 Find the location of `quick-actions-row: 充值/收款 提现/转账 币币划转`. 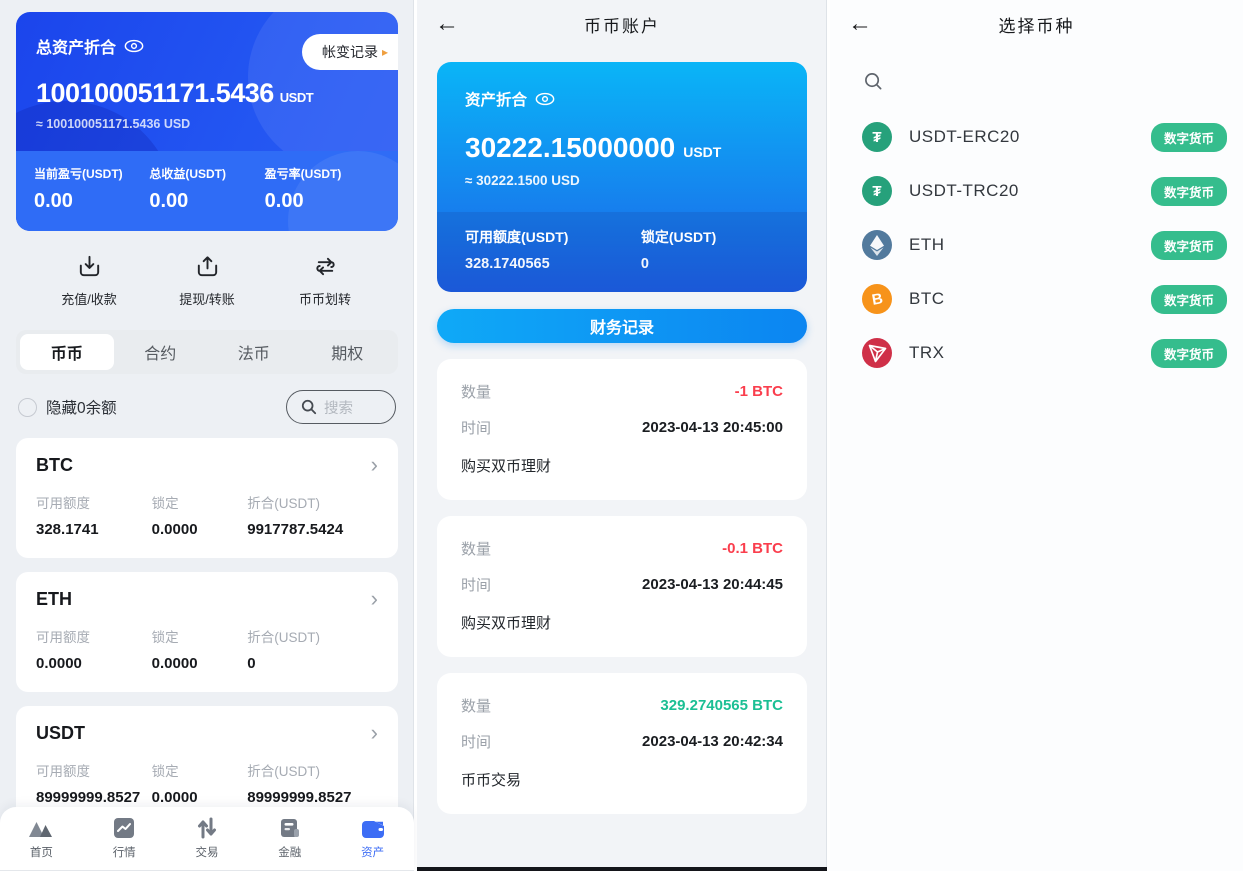

quick-actions-row: 充值/收款 提现/转账 币币划转 is located at coordinates (207, 272).